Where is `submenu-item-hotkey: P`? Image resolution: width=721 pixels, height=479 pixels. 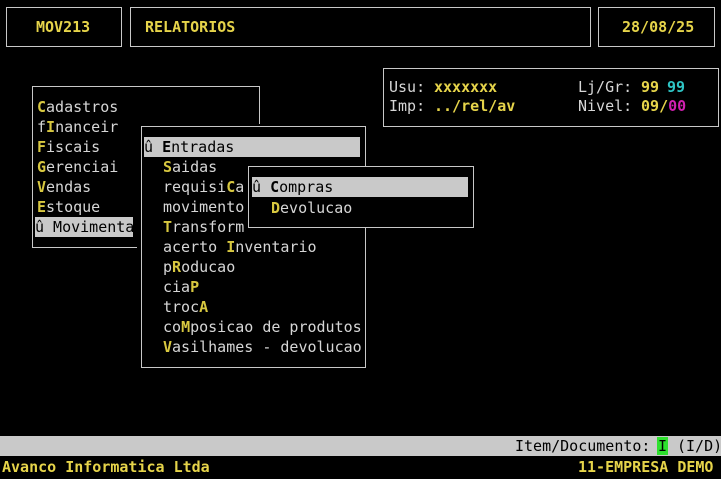 submenu-item-hotkey: P is located at coordinates (195, 287).